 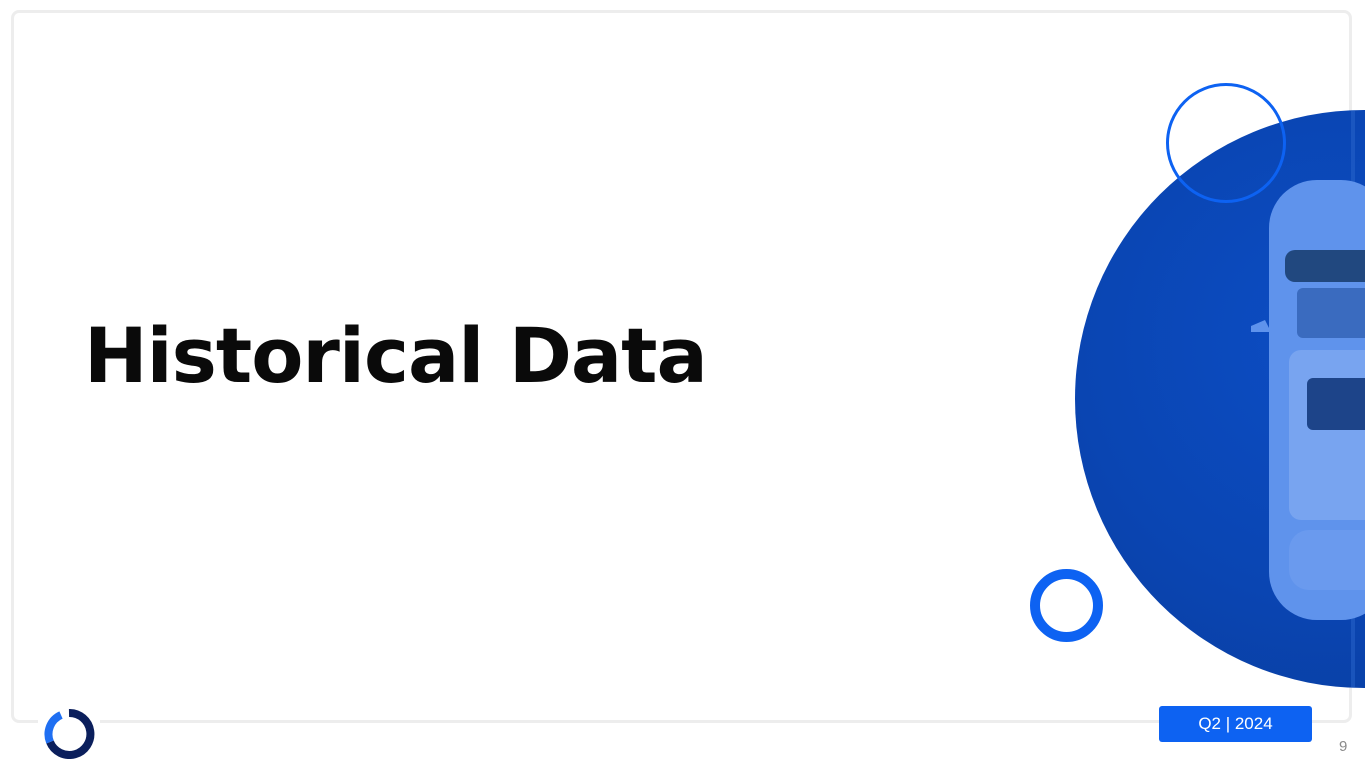 I want to click on decorative-ring-large, so click(x=1226, y=143).